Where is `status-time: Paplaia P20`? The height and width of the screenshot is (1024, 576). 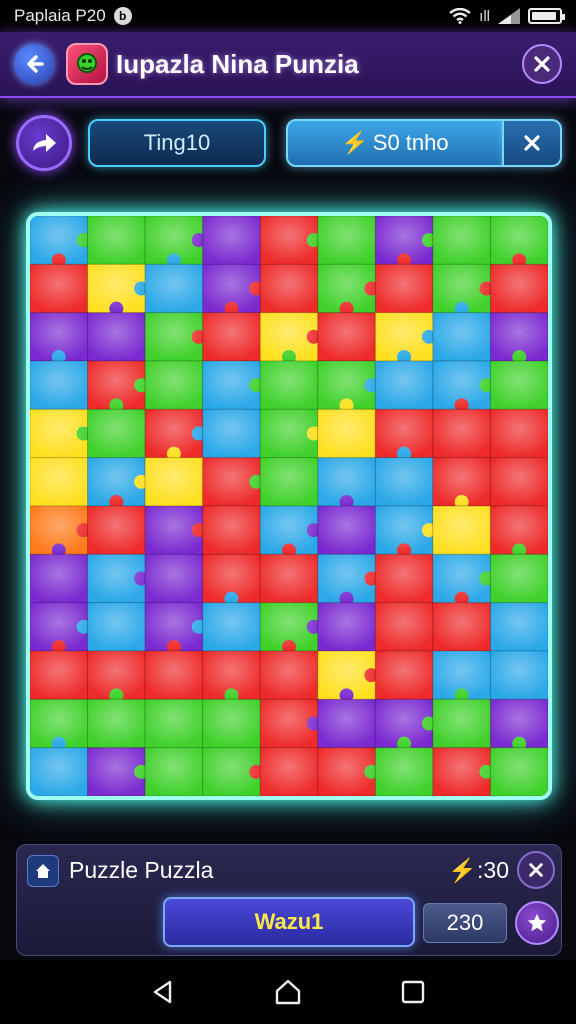 status-time: Paplaia P20 is located at coordinates (60, 15).